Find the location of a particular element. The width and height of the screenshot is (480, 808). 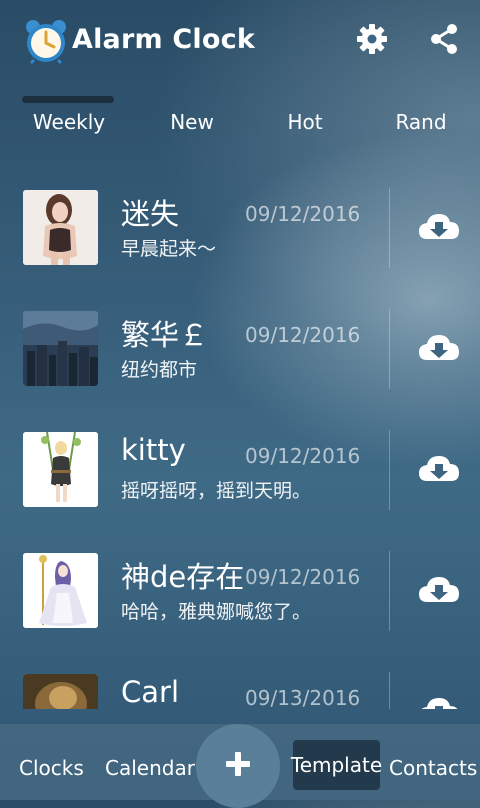

nav-template: Template is located at coordinates (336, 765).